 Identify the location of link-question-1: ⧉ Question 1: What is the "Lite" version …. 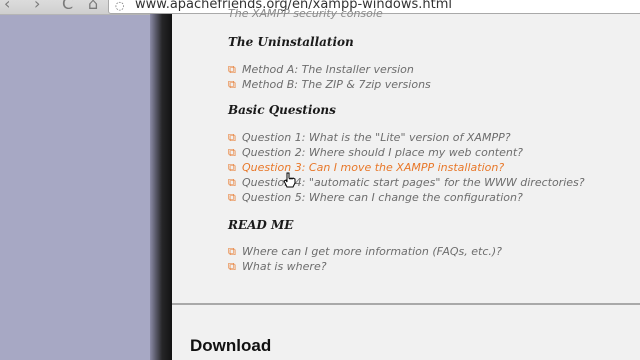
(369, 138).